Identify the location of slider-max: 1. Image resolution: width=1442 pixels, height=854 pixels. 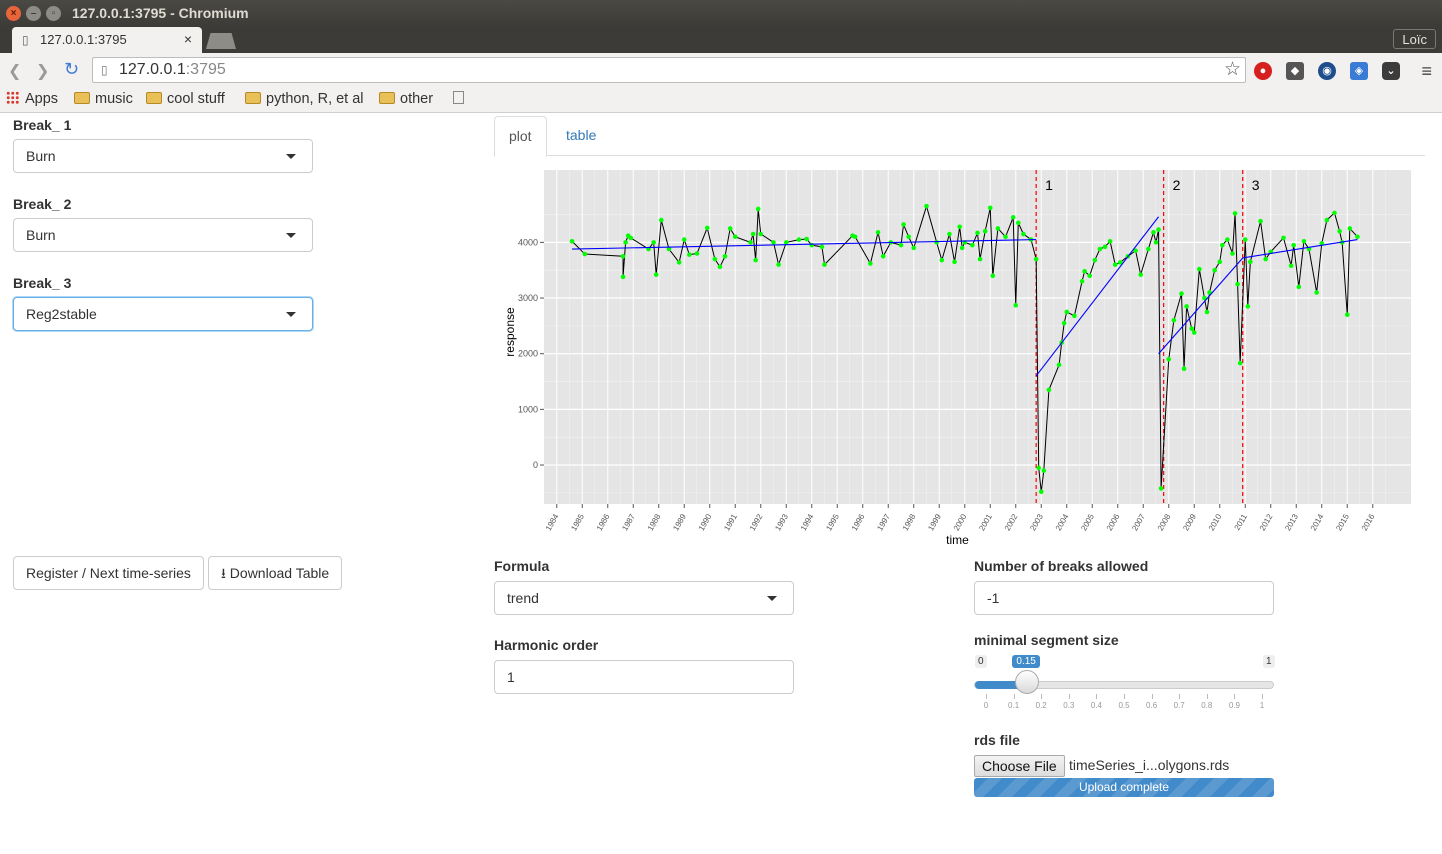
(1269, 661).